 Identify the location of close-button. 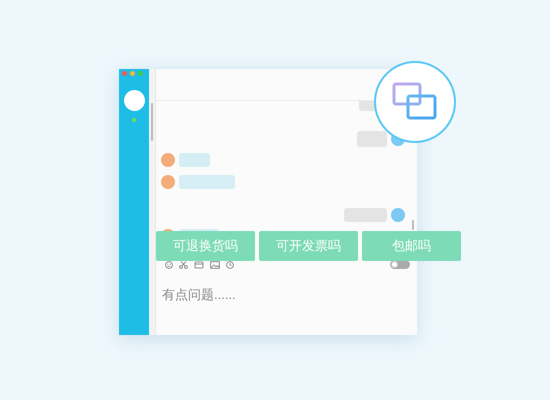
(124, 73).